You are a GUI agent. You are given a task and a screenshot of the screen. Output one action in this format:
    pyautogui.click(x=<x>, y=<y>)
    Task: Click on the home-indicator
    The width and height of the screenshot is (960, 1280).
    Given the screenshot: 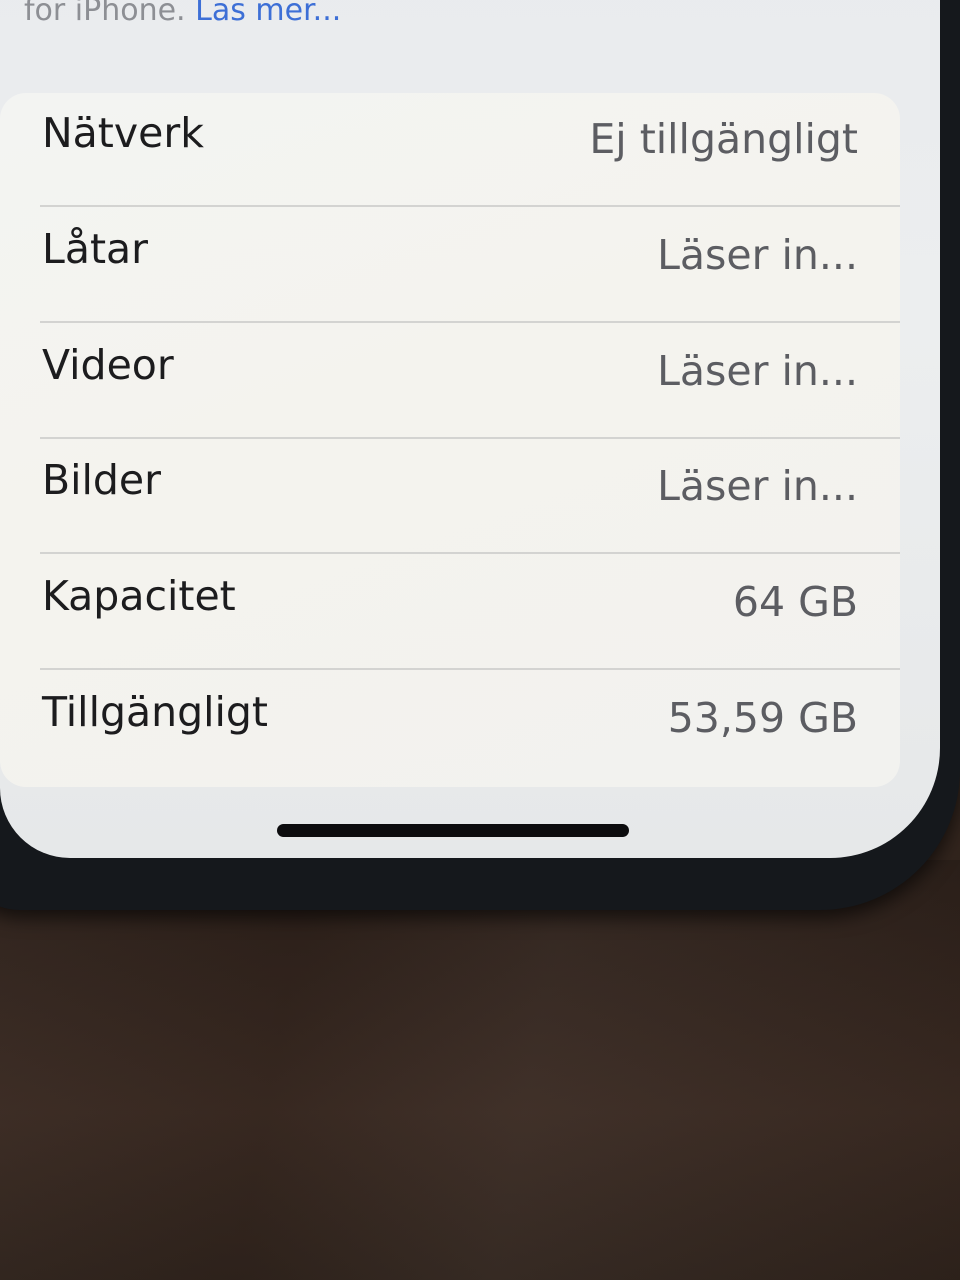 What is the action you would take?
    pyautogui.click(x=453, y=830)
    